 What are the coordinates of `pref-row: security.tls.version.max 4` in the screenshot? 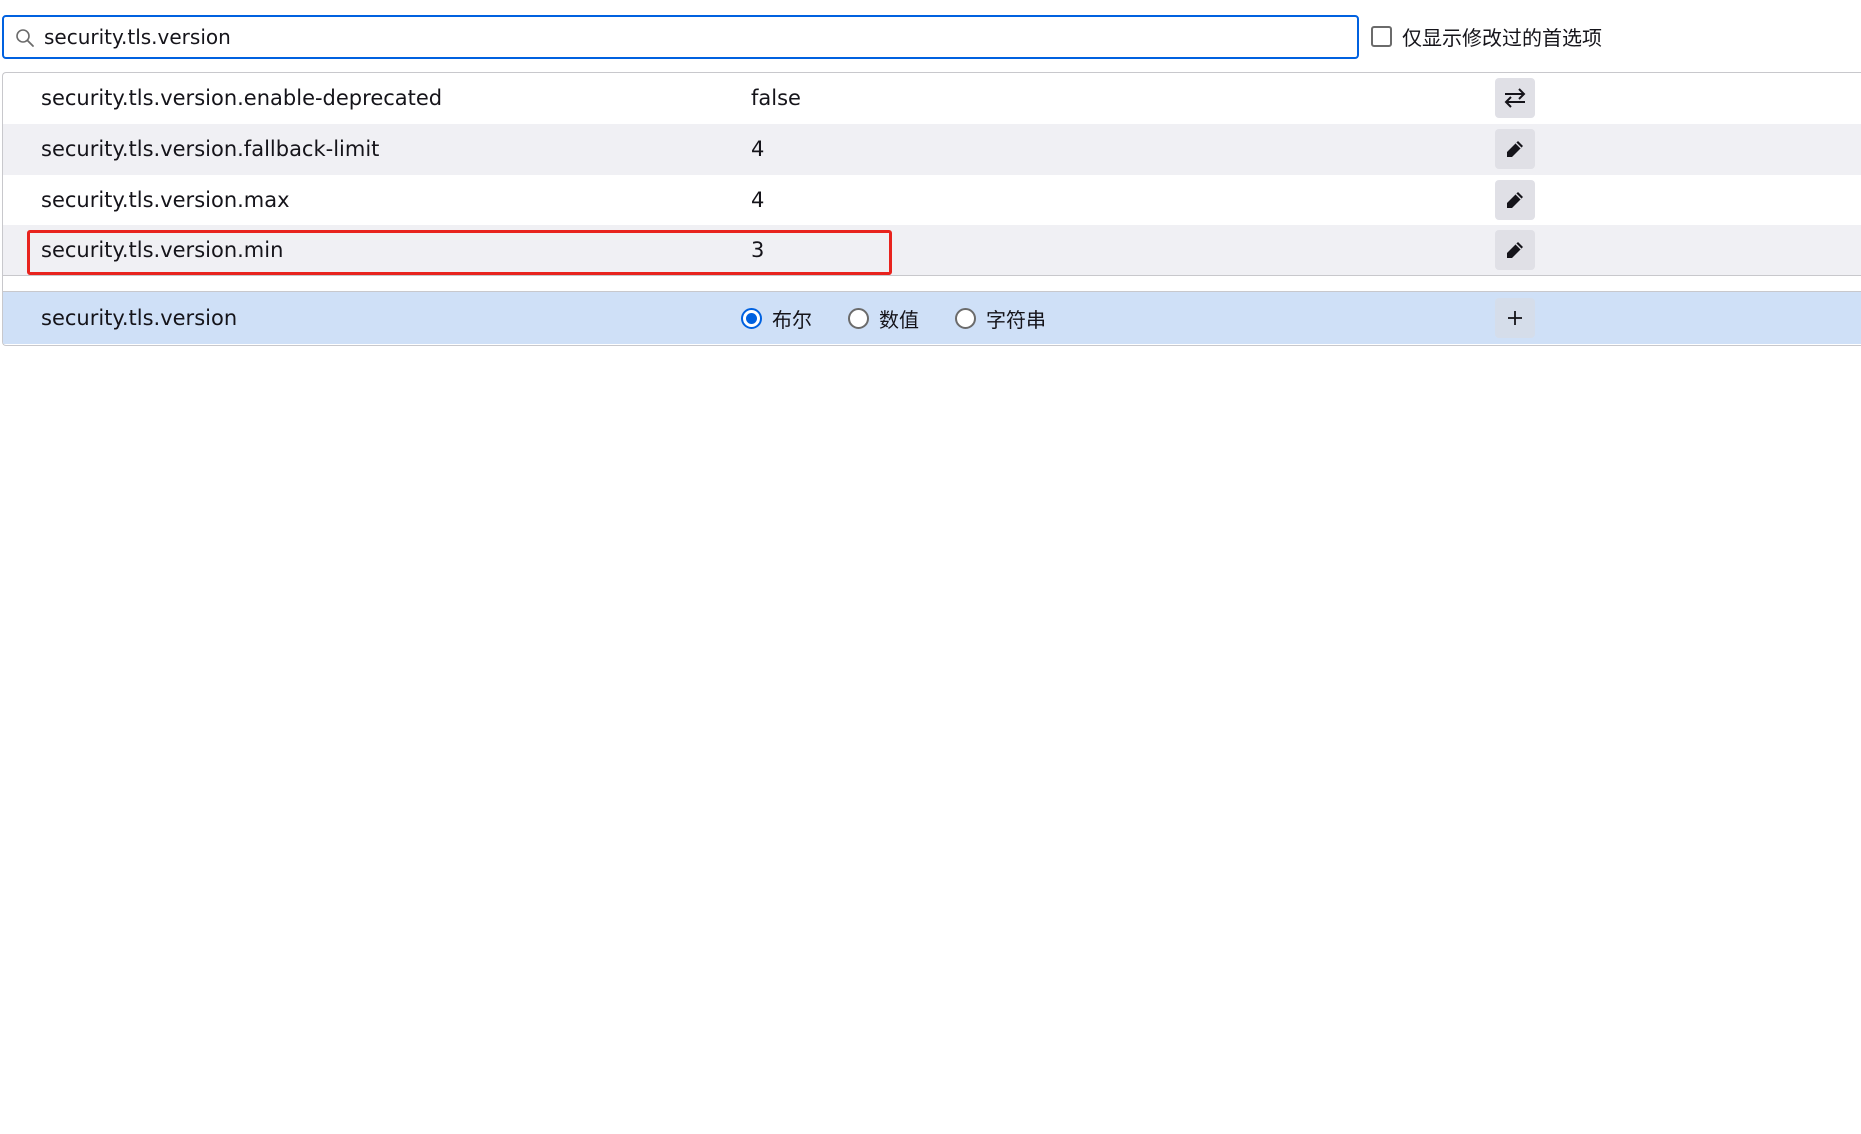 It's located at (932, 200).